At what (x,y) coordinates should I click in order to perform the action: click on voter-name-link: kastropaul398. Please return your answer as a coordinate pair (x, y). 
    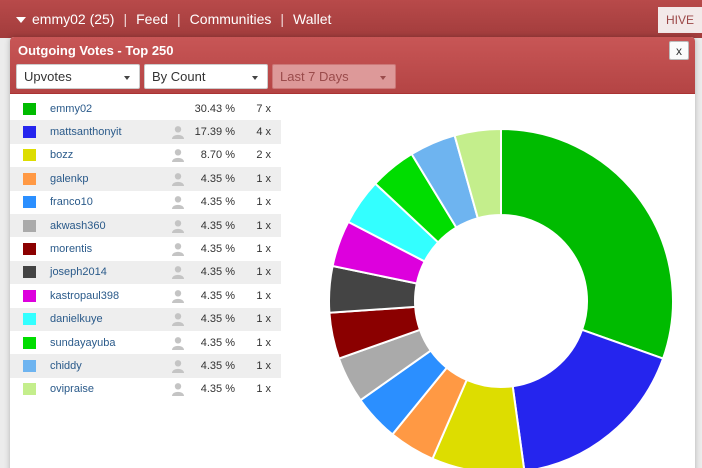
    Looking at the image, I should click on (84, 296).